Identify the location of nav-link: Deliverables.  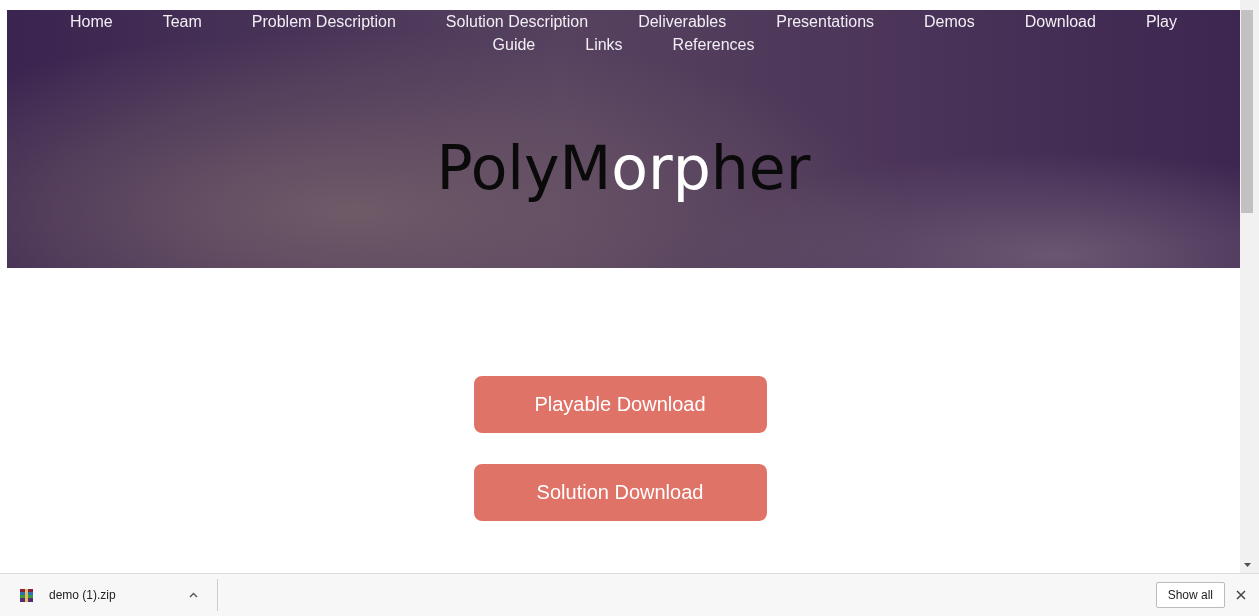
(682, 21).